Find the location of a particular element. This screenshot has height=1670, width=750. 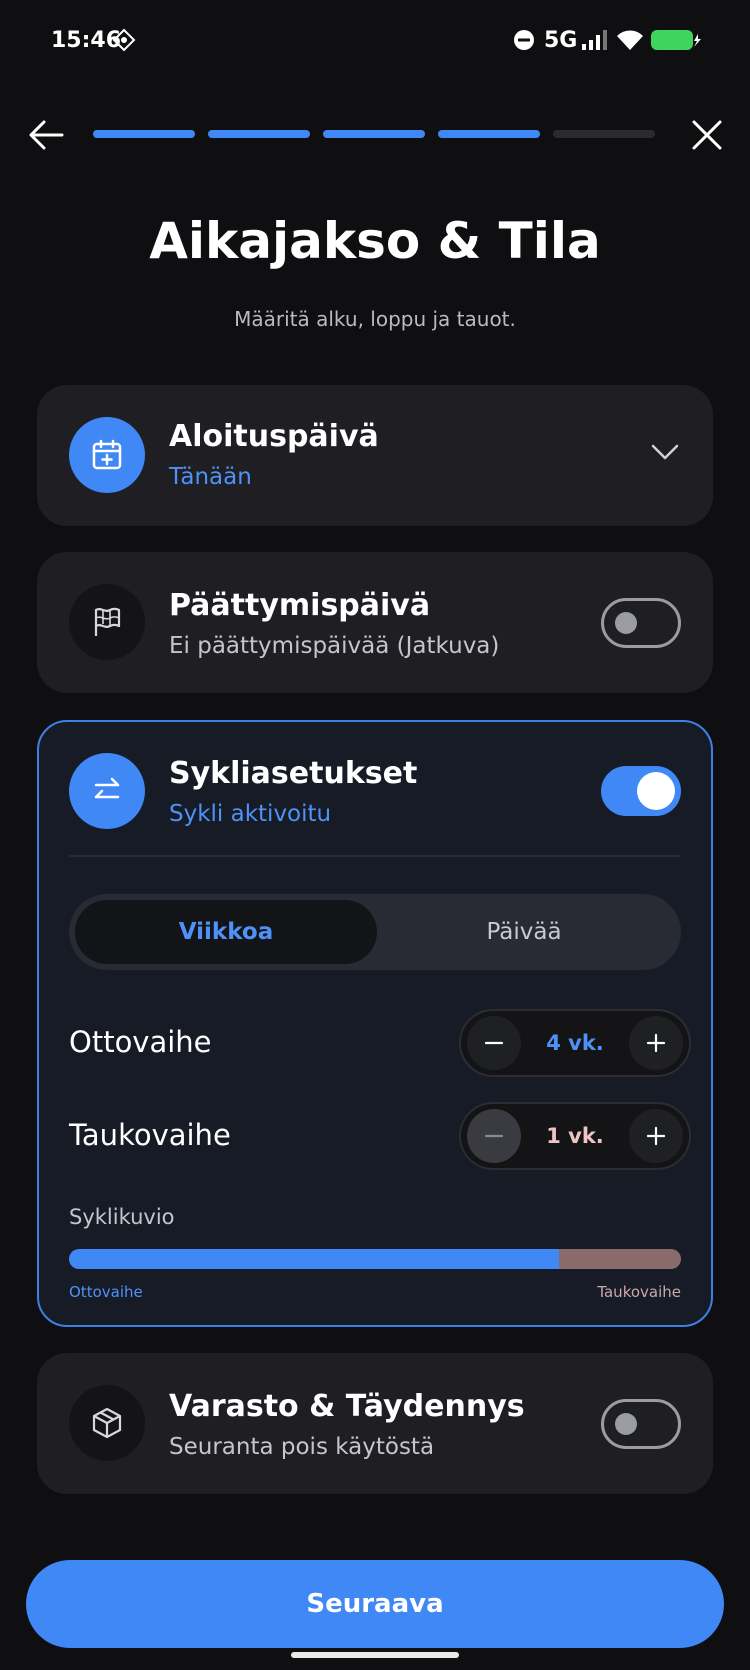

back-button is located at coordinates (46, 135).